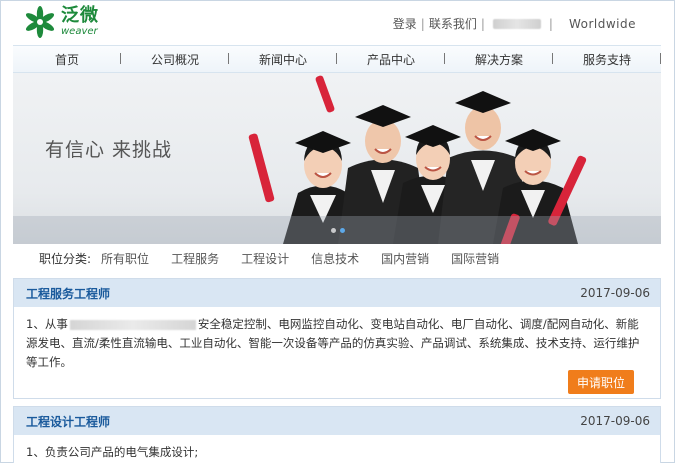 Image resolution: width=675 pixels, height=463 pixels. What do you see at coordinates (333, 230) in the screenshot?
I see `carousel-dot` at bounding box center [333, 230].